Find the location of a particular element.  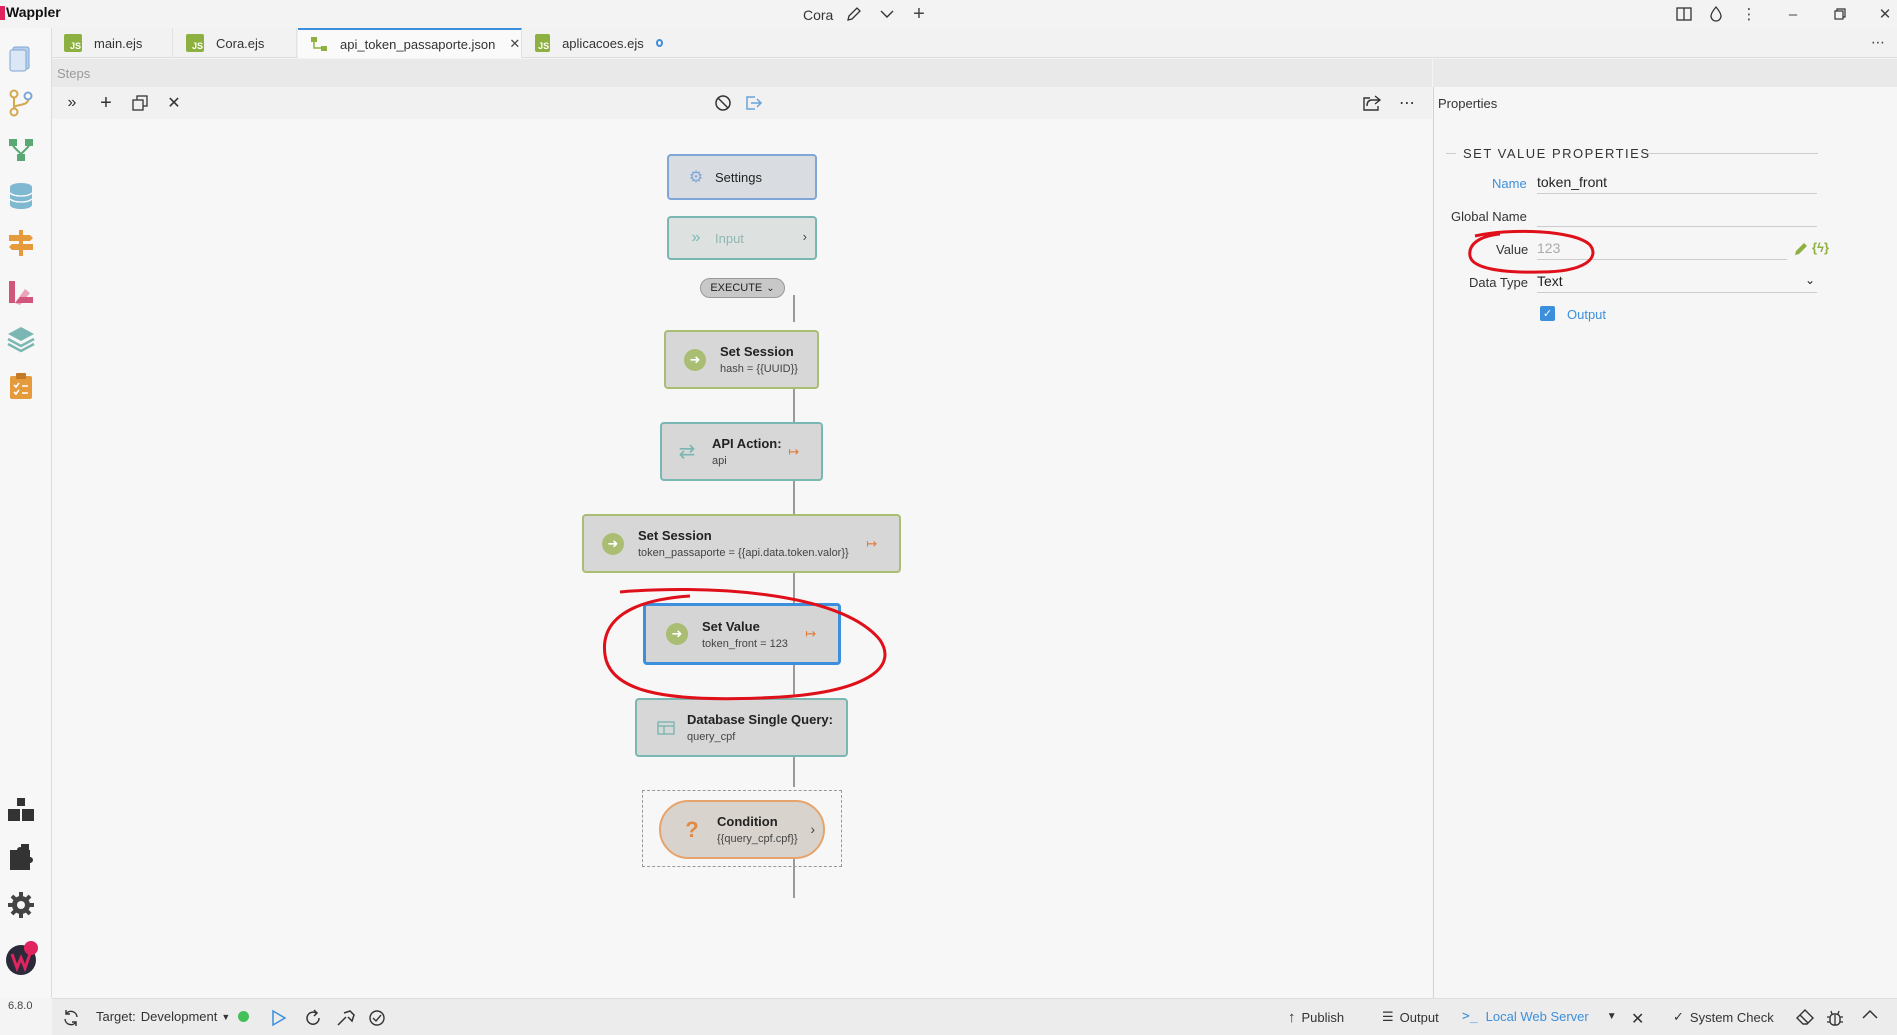

checkmark-icon: ✓ is located at coordinates (1678, 1016).